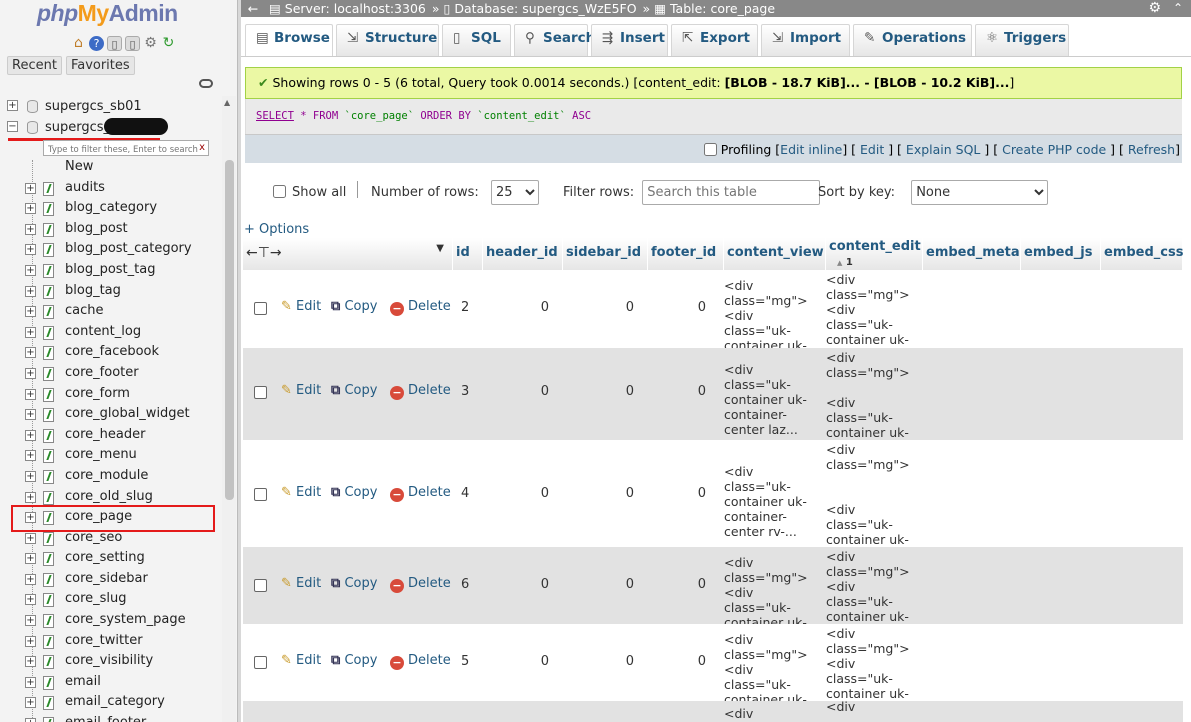 This screenshot has height=722, width=1191. Describe the element at coordinates (972, 254) in the screenshot. I see `column-header-embed-meta: embed_meta` at that location.